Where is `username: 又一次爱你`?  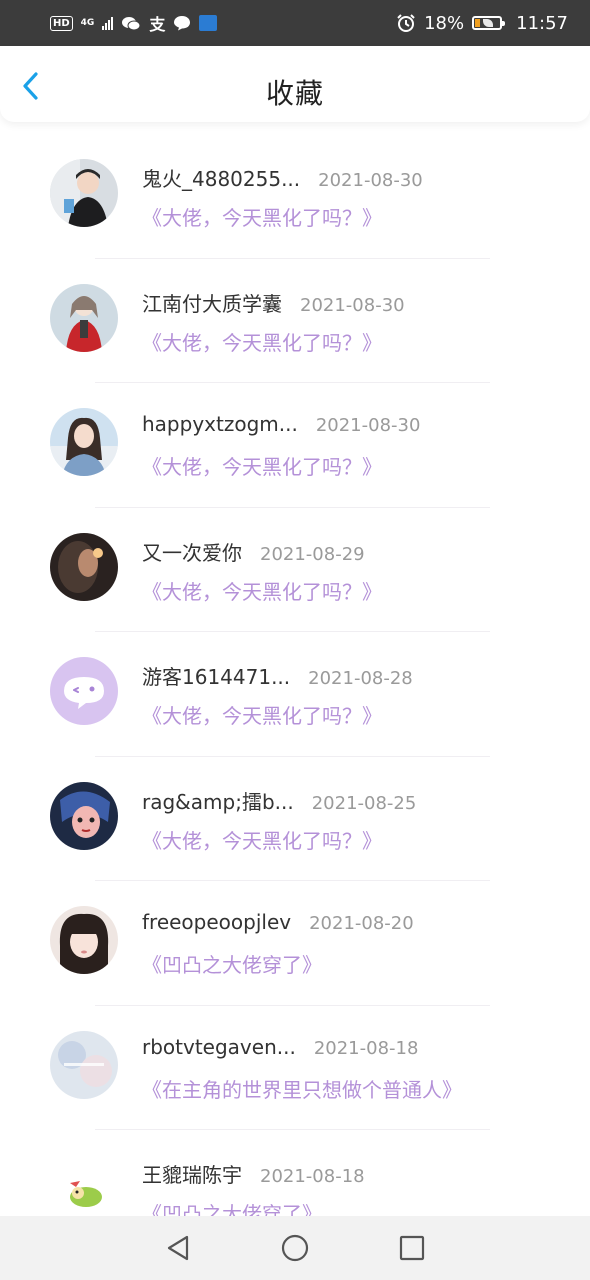
username: 又一次爱你 is located at coordinates (192, 552).